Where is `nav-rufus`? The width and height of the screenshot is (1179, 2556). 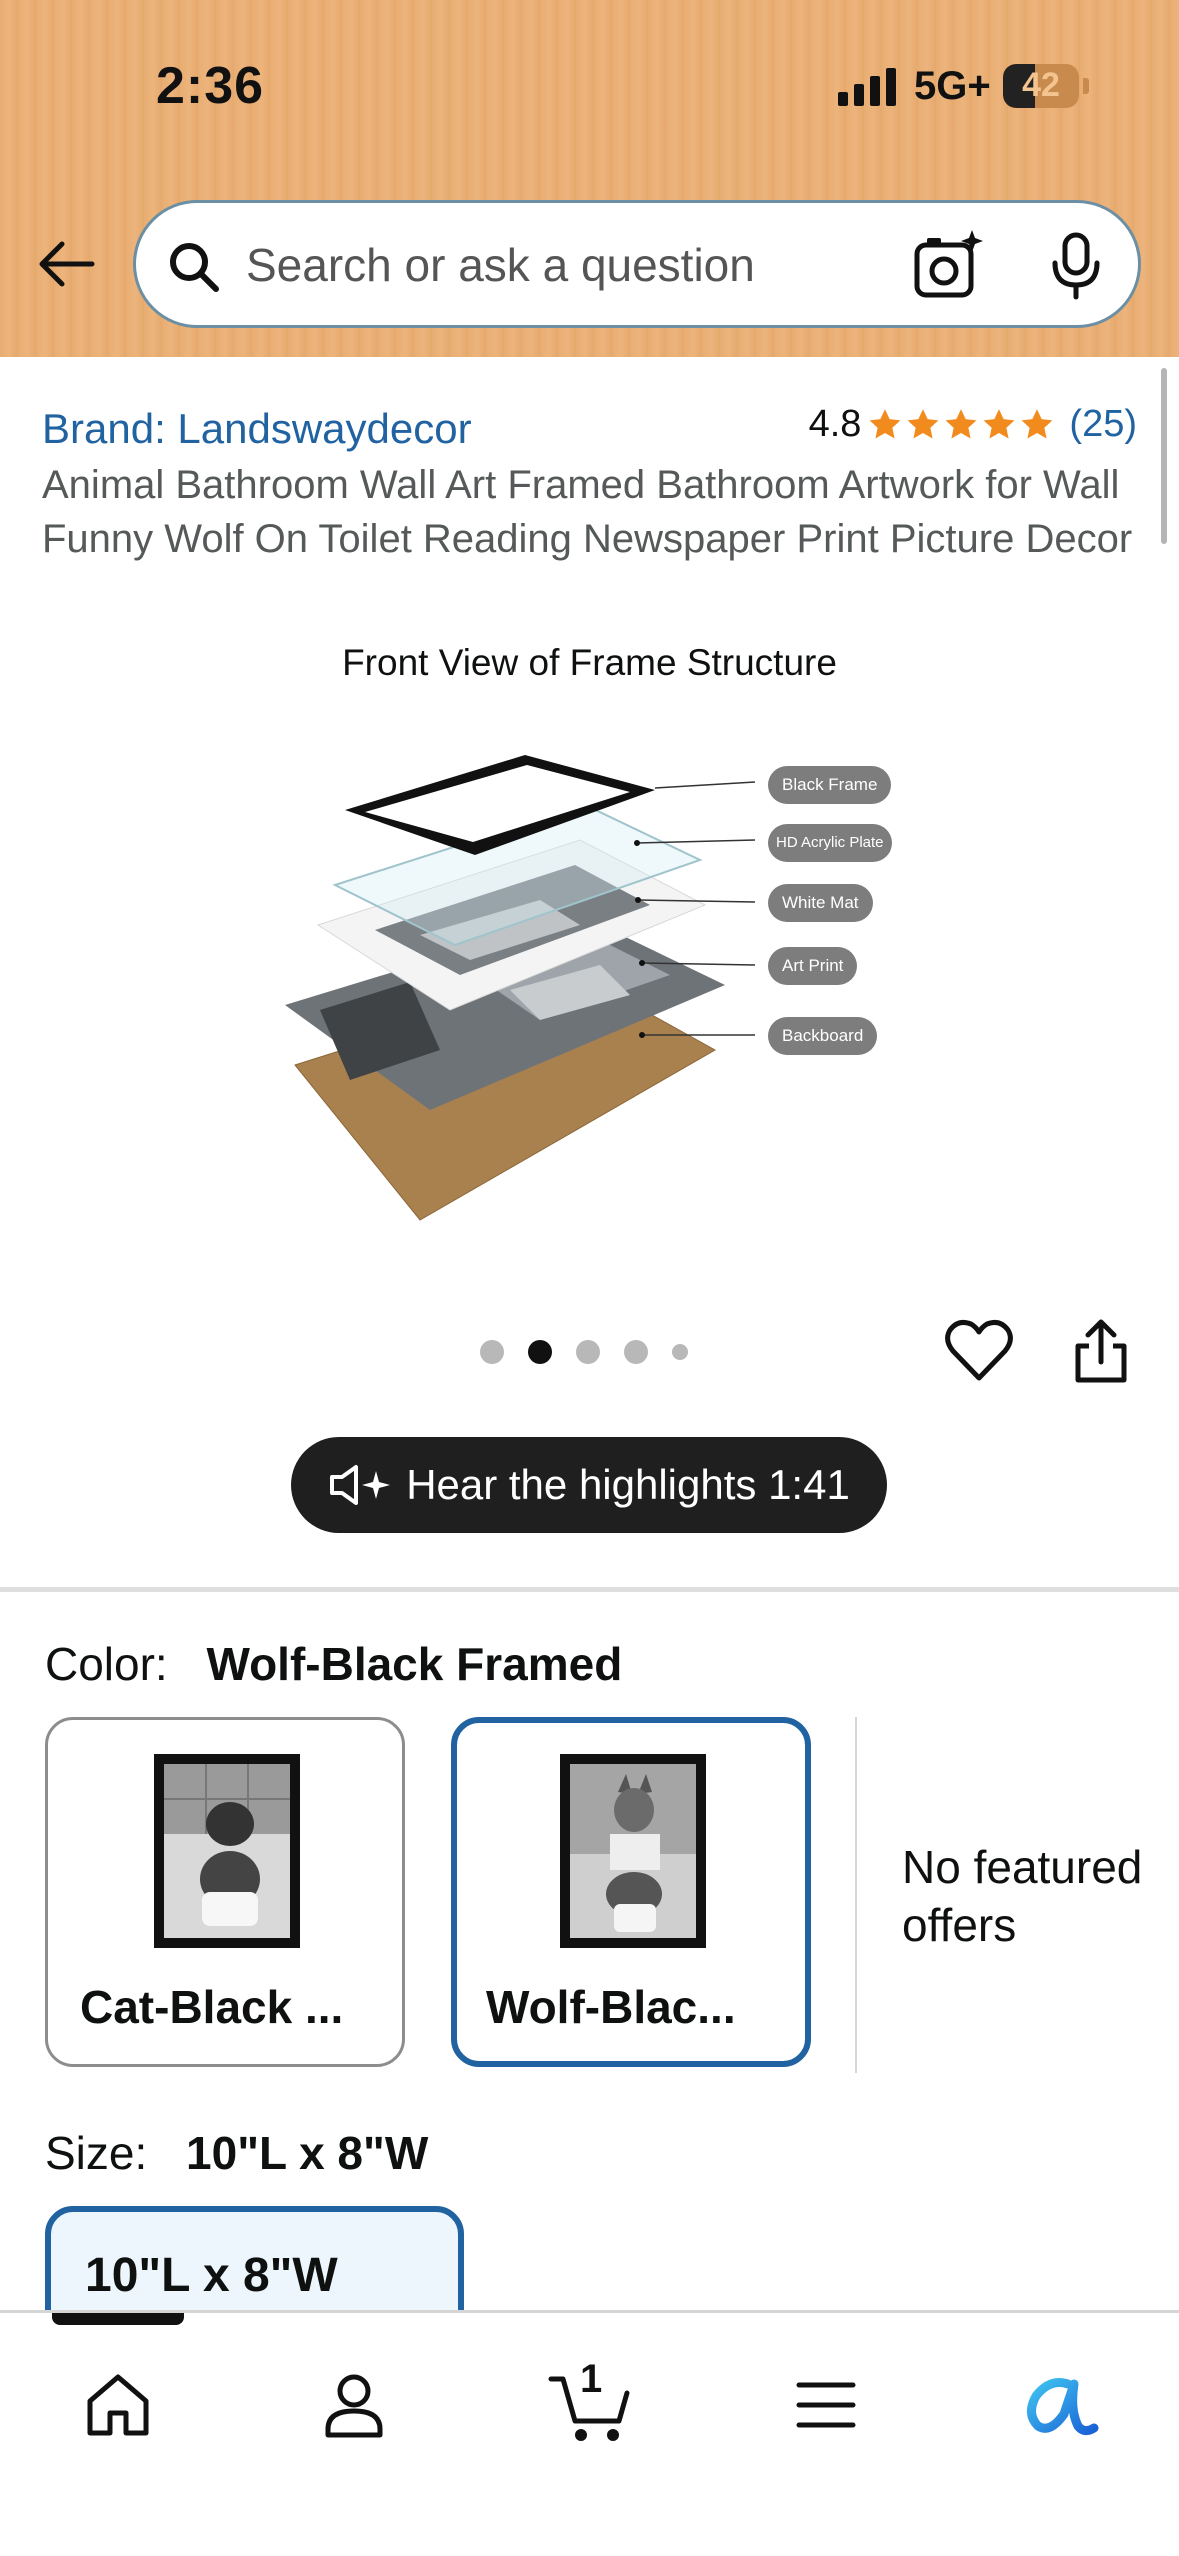
nav-rufus is located at coordinates (1060, 2405).